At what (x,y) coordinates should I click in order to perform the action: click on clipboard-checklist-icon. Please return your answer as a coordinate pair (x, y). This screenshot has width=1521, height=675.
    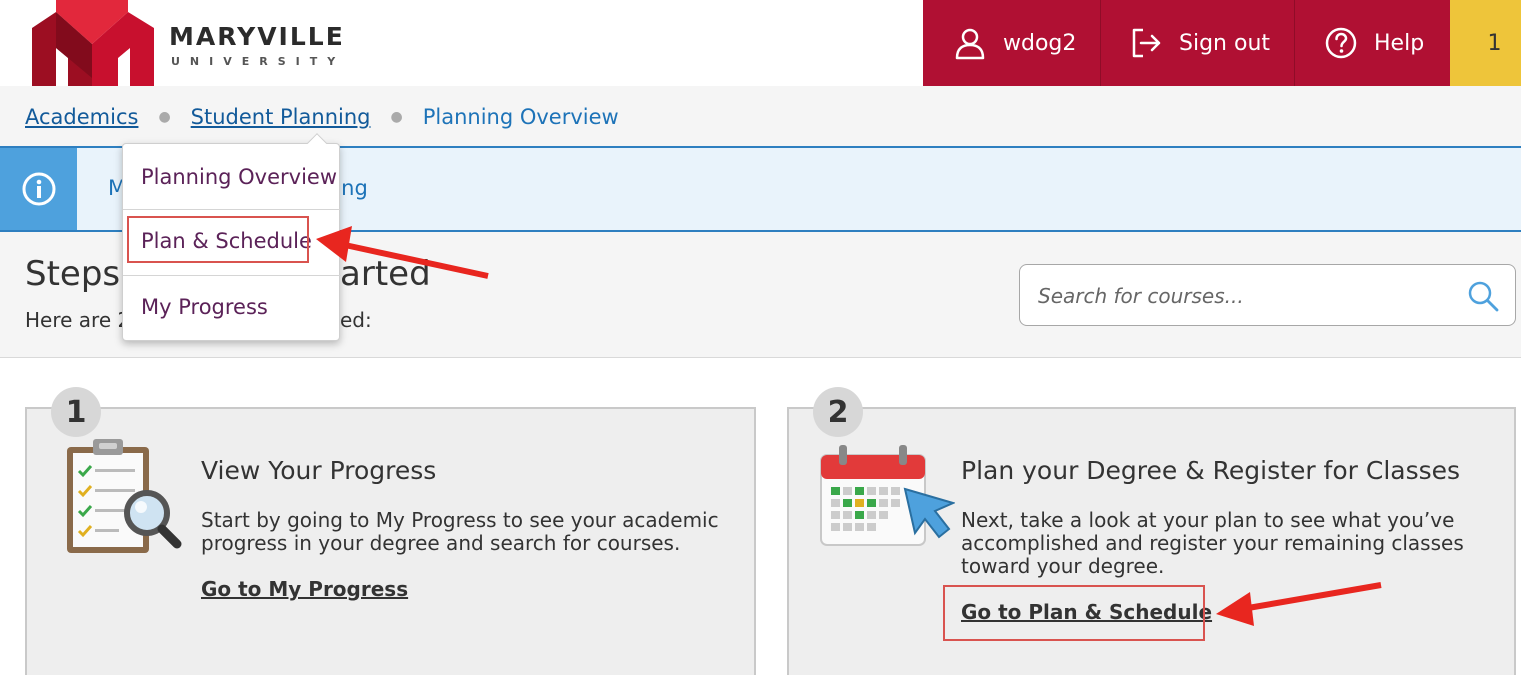
    Looking at the image, I should click on (124, 496).